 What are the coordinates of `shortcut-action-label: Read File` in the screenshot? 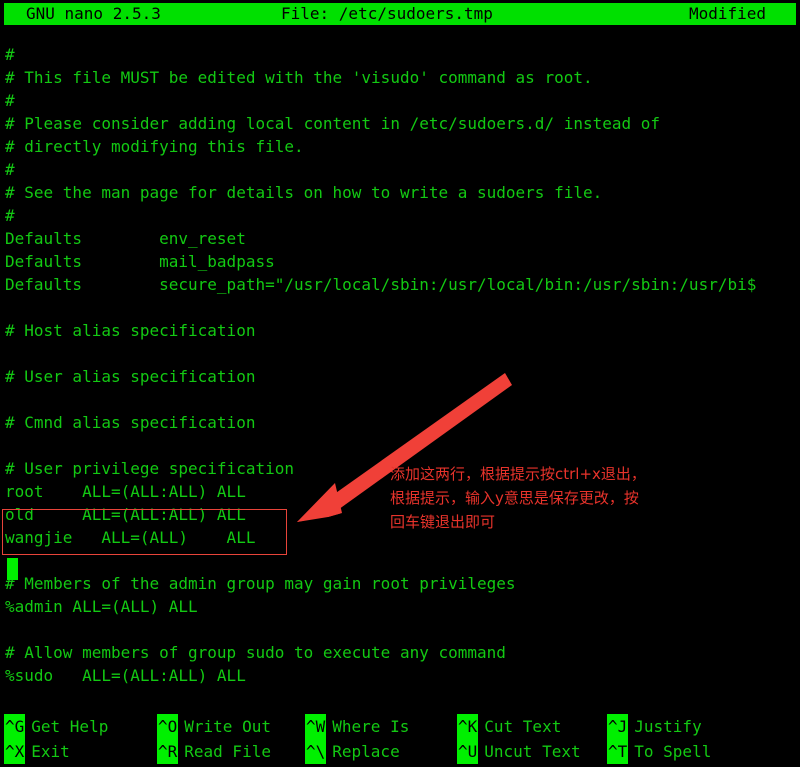 It's located at (227, 751).